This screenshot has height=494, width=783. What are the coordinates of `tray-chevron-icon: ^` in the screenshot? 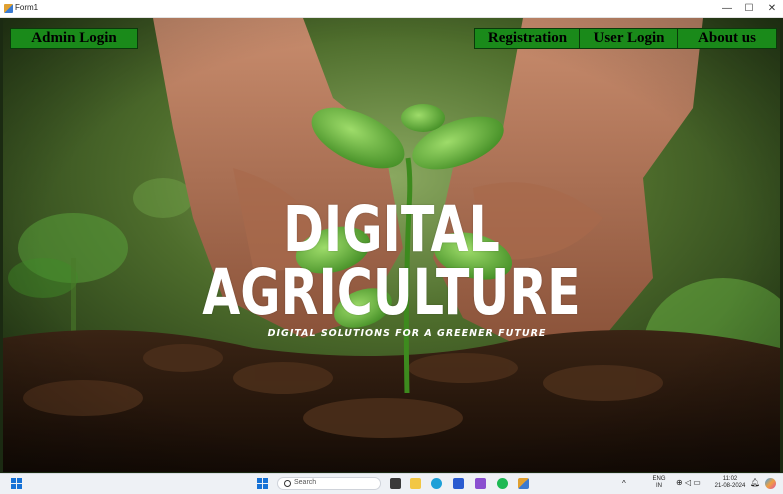 It's located at (624, 484).